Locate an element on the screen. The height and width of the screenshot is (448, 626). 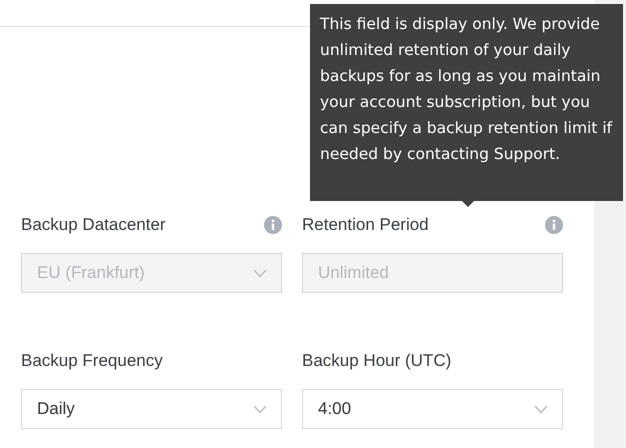
field-label: Retention Period is located at coordinates (365, 225).